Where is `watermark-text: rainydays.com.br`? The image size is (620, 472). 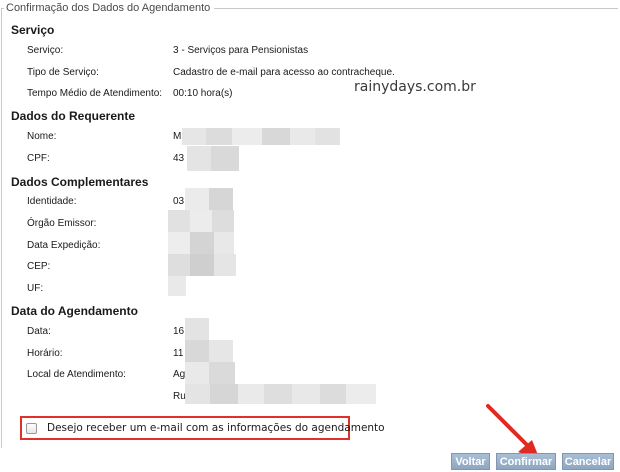 watermark-text: rainydays.com.br is located at coordinates (415, 87).